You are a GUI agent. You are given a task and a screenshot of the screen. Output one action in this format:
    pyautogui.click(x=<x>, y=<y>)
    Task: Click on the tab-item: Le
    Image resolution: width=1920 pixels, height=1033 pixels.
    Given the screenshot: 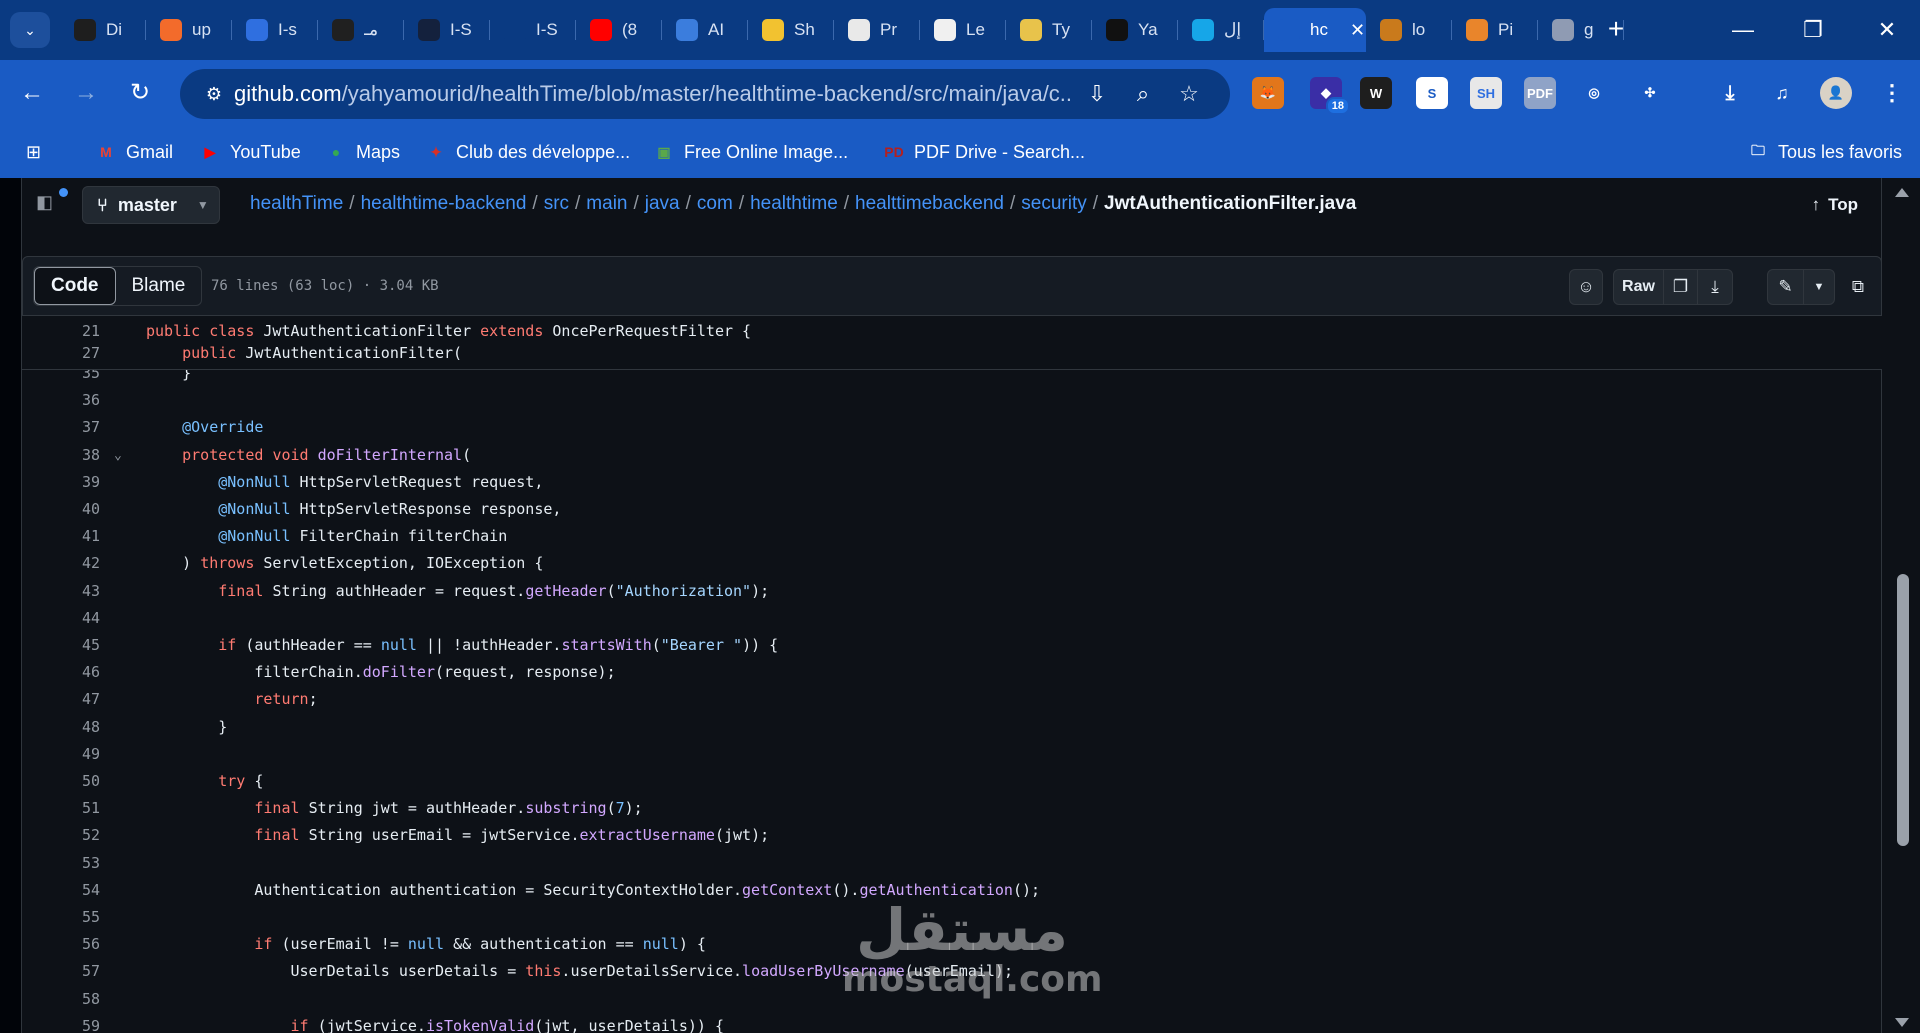 What is the action you would take?
    pyautogui.click(x=963, y=30)
    